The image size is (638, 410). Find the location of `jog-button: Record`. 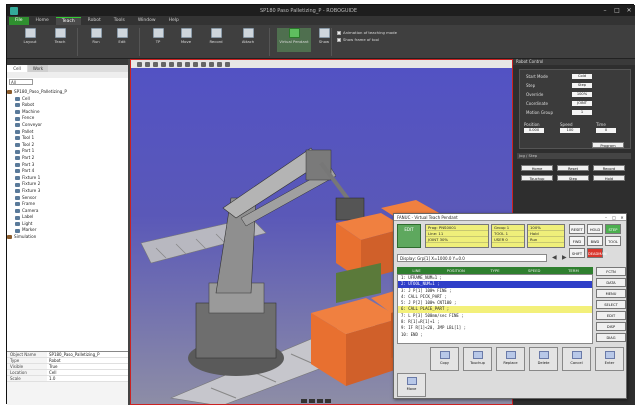

jog-button: Record is located at coordinates (609, 168).